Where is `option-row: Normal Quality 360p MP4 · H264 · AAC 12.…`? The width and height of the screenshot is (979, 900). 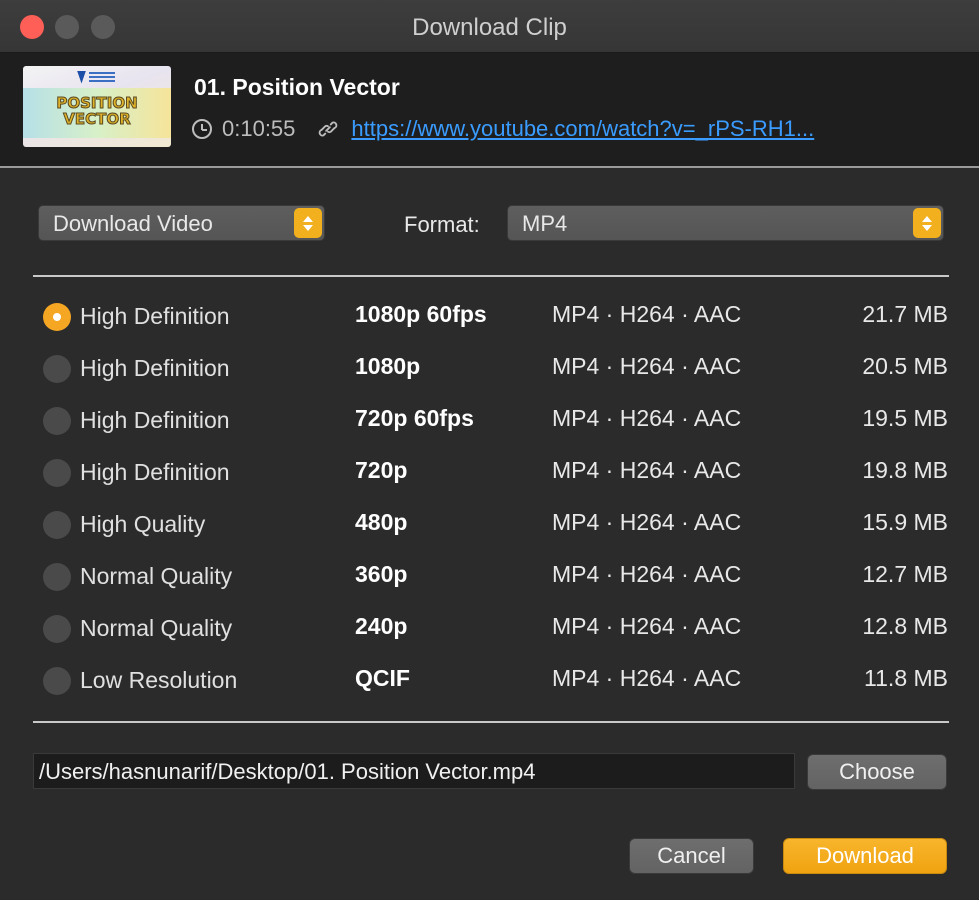
option-row: Normal Quality 360p MP4 · H264 · AAC 12.… is located at coordinates (489, 587).